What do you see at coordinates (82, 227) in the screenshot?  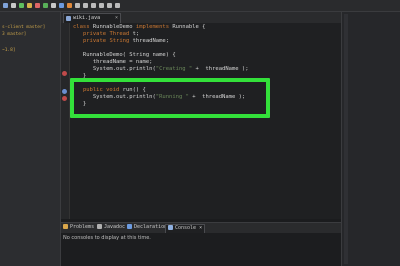 I see `tab-label: Problems` at bounding box center [82, 227].